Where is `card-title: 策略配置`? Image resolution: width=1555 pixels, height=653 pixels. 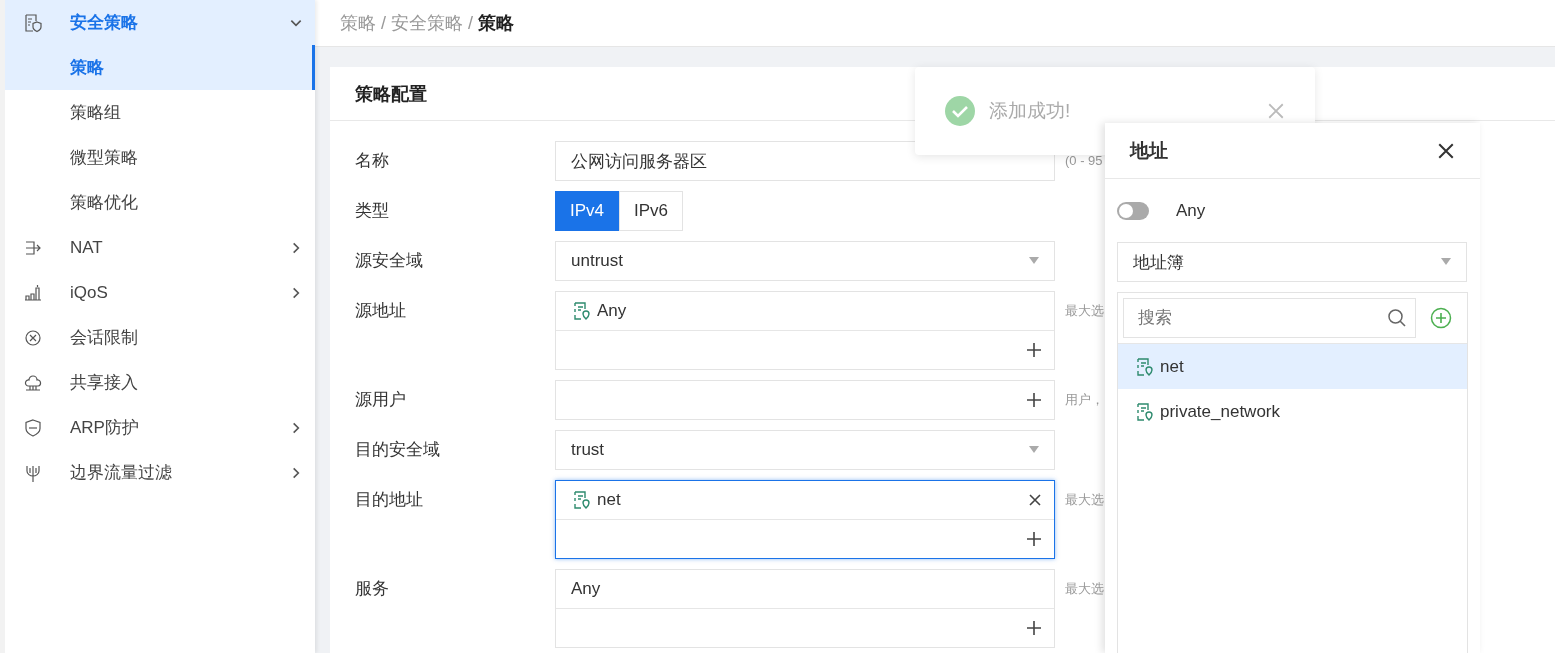
card-title: 策略配置 is located at coordinates (391, 94).